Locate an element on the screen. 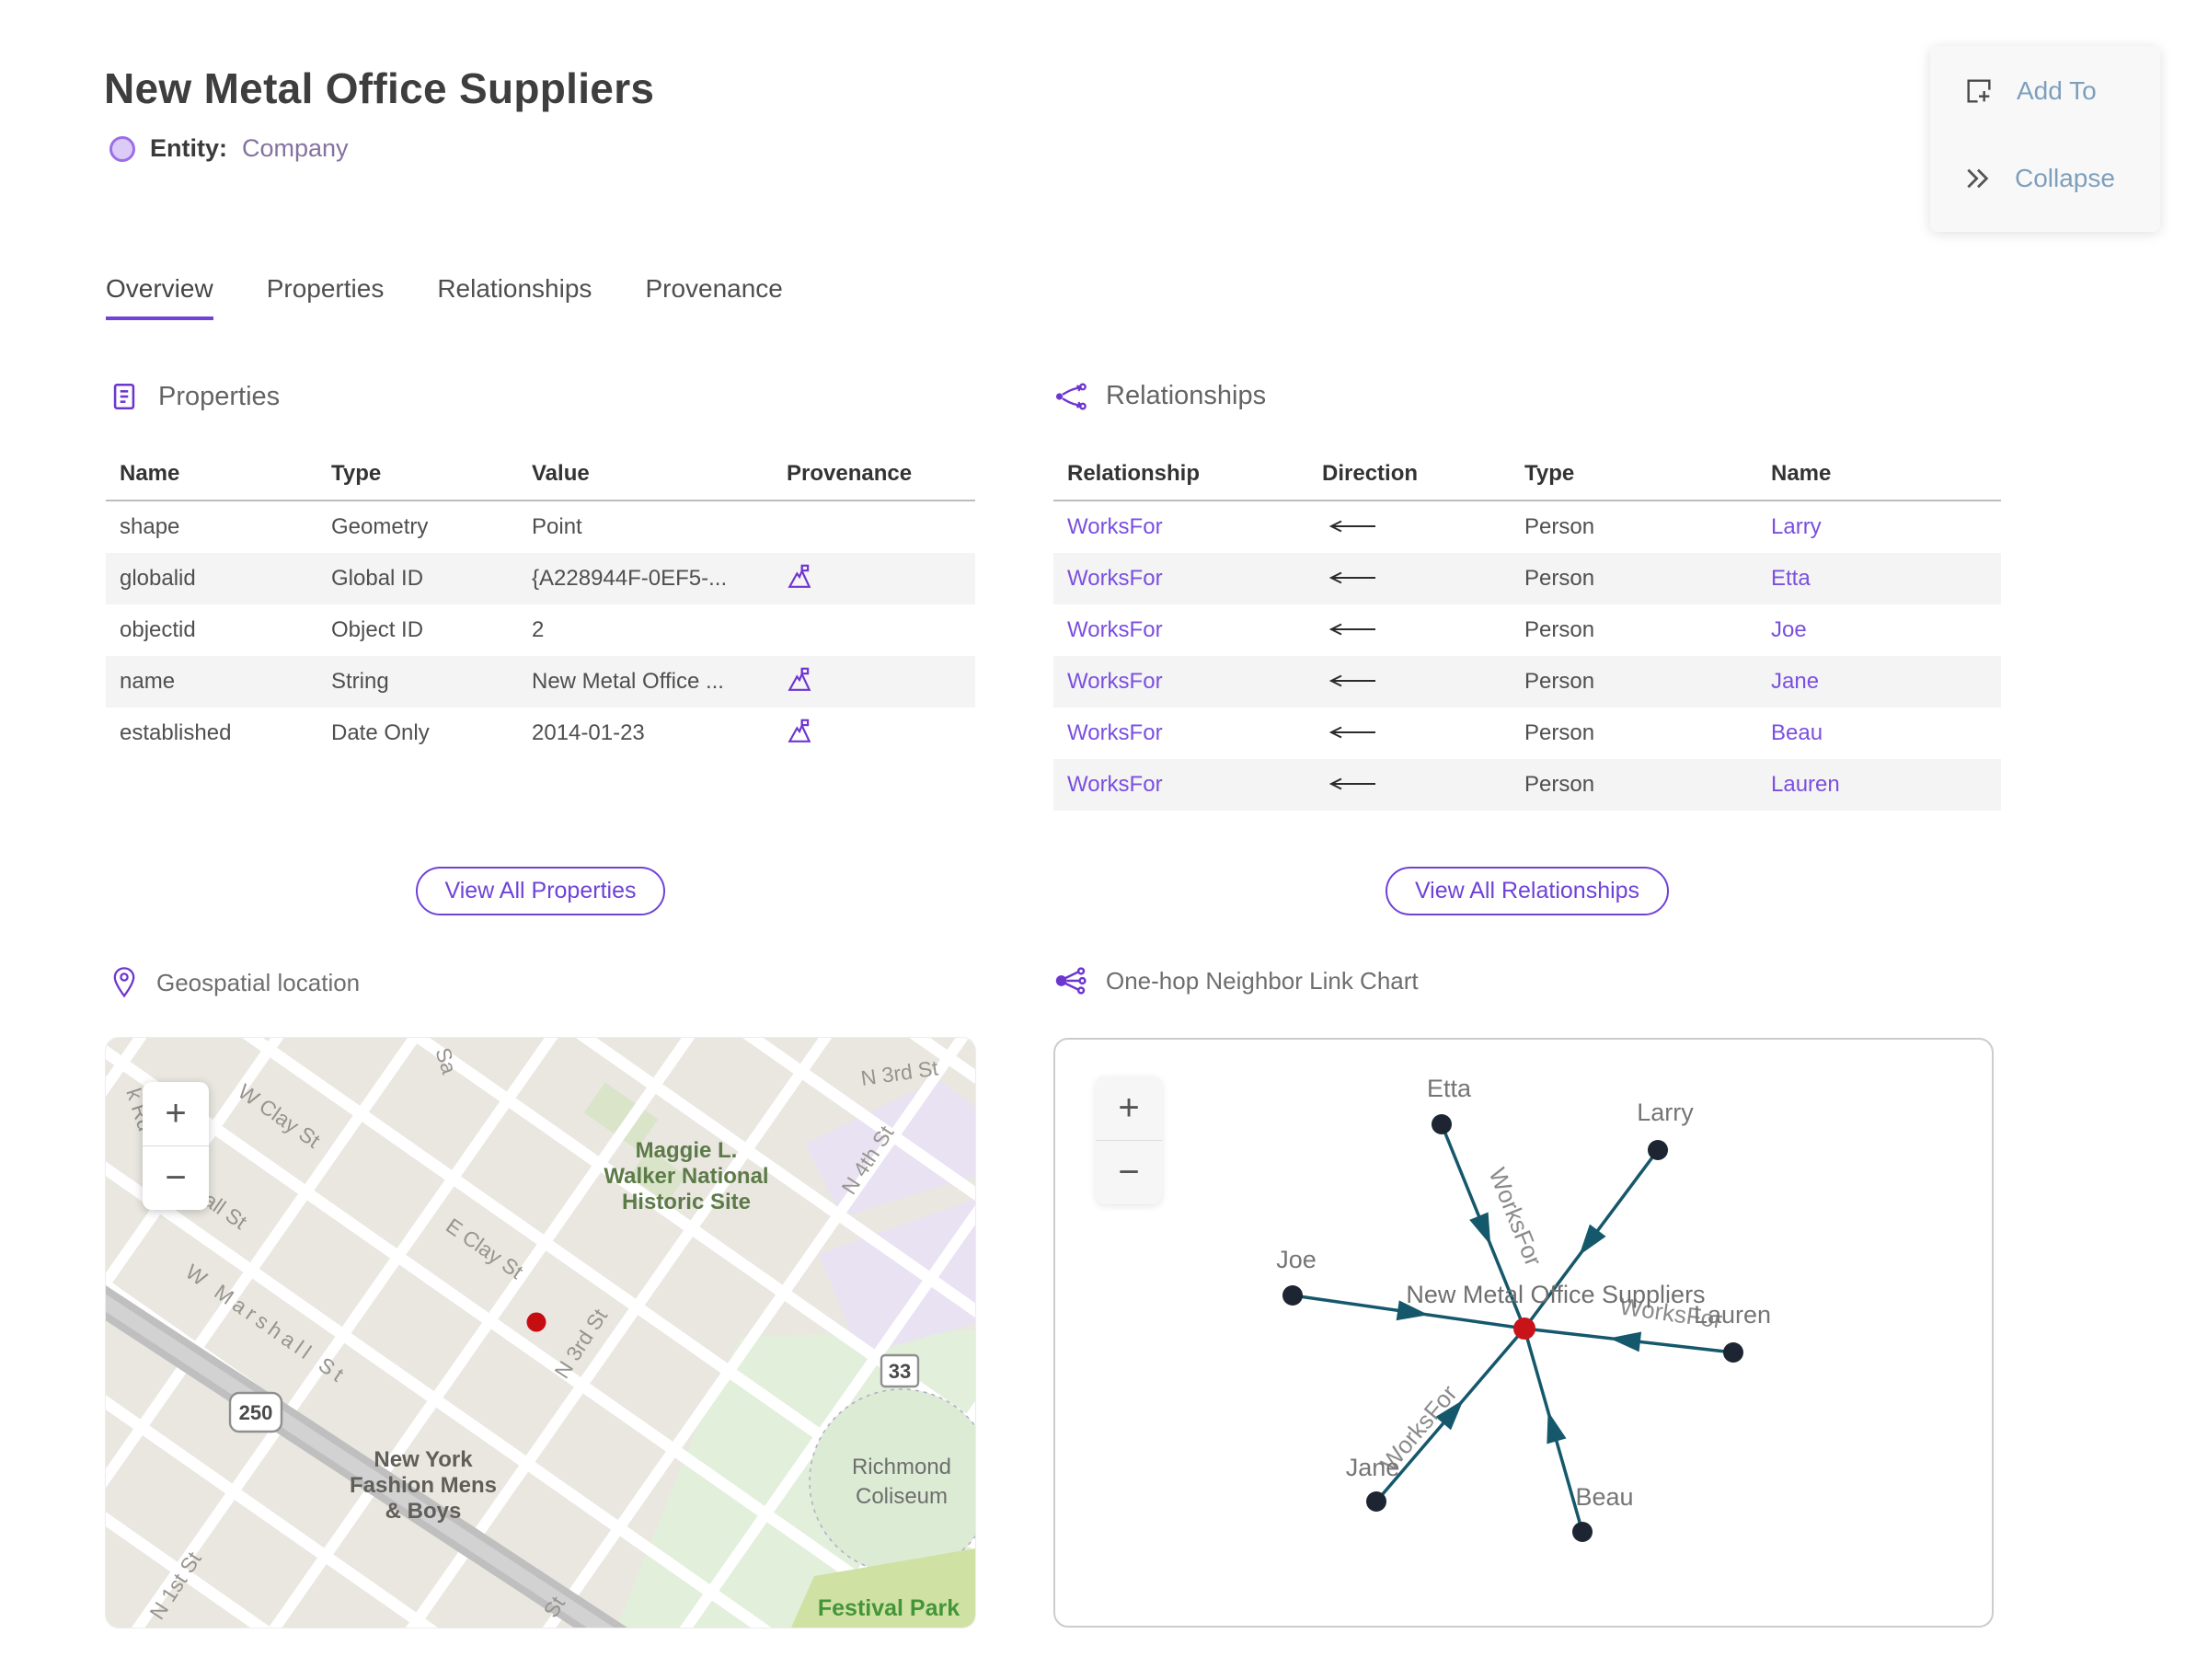 Image resolution: width=2208 pixels, height=1680 pixels. view-all-relationships-button: View All Relationships is located at coordinates (1527, 891).